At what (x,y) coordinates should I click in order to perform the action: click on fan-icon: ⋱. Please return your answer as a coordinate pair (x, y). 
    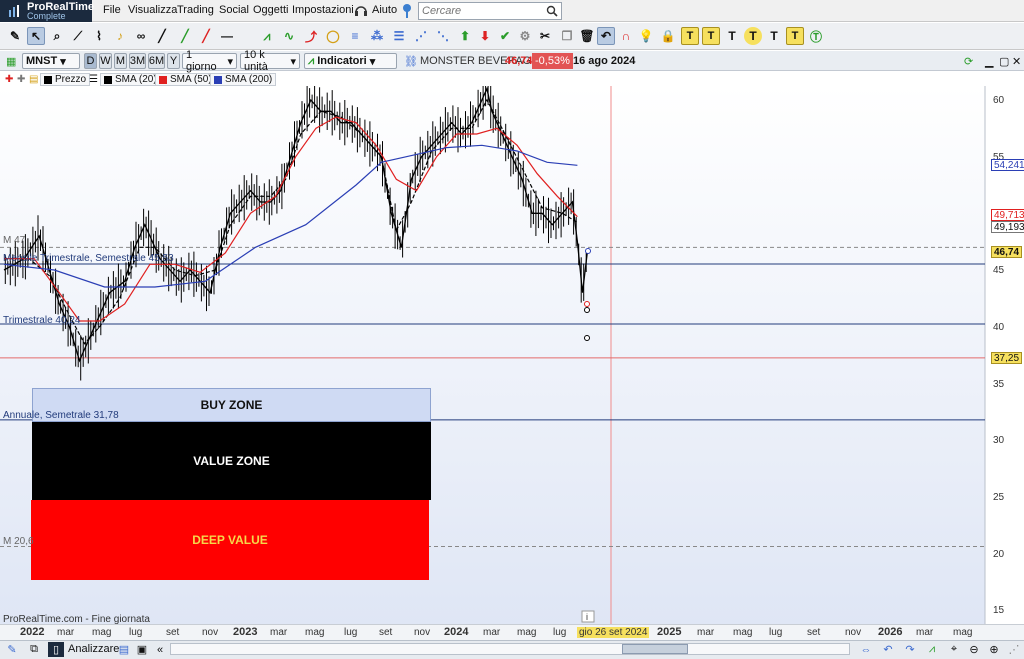
    Looking at the image, I should click on (443, 36).